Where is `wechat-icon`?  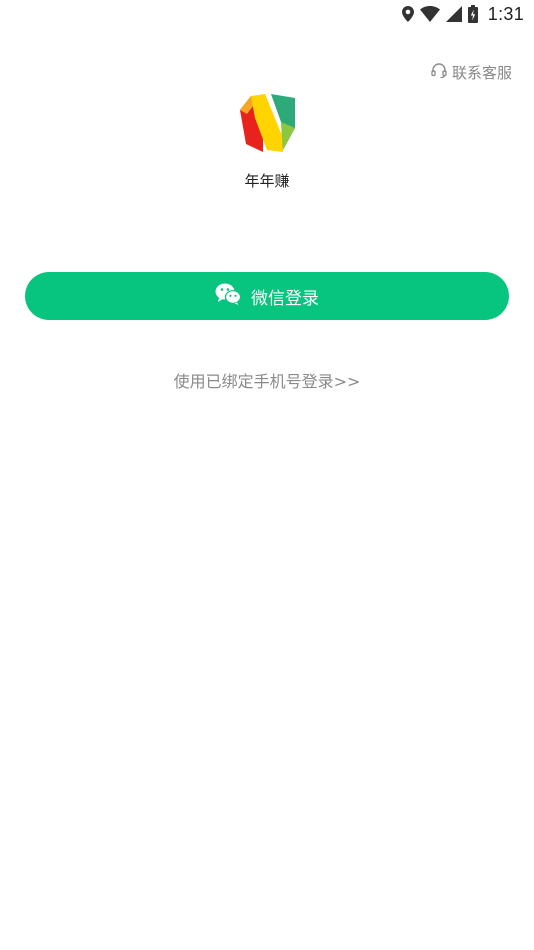
wechat-icon is located at coordinates (228, 296).